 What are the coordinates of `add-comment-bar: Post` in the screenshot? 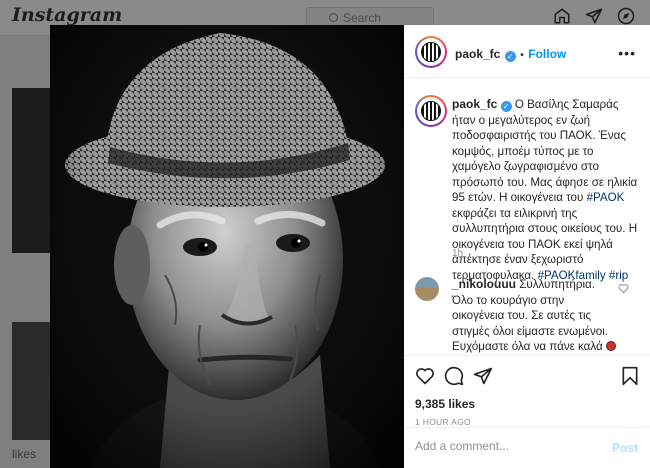 It's located at (527, 447).